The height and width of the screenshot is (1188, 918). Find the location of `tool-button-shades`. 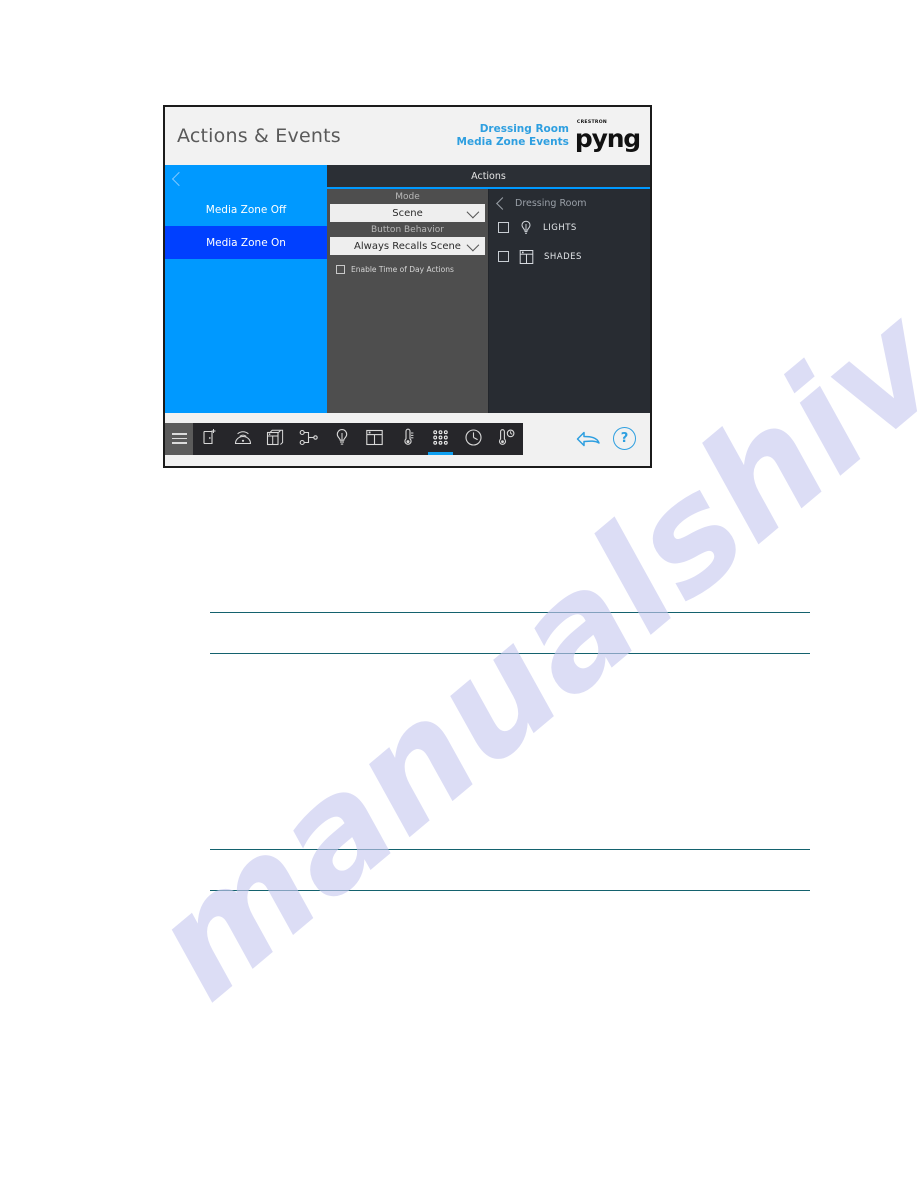

tool-button-shades is located at coordinates (374, 439).